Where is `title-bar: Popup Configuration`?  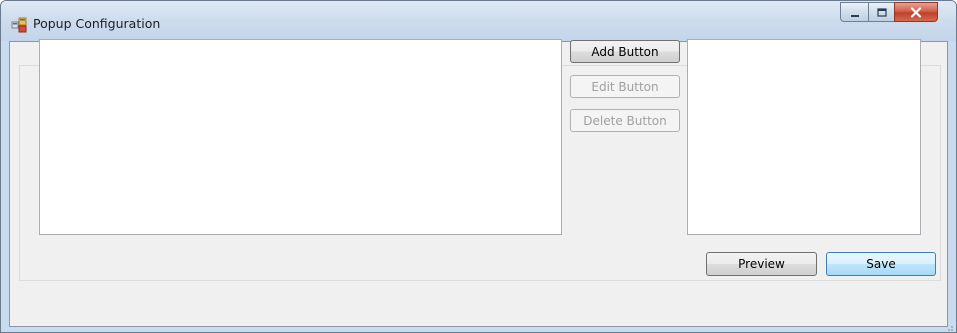
title-bar: Popup Configuration is located at coordinates (478, 21).